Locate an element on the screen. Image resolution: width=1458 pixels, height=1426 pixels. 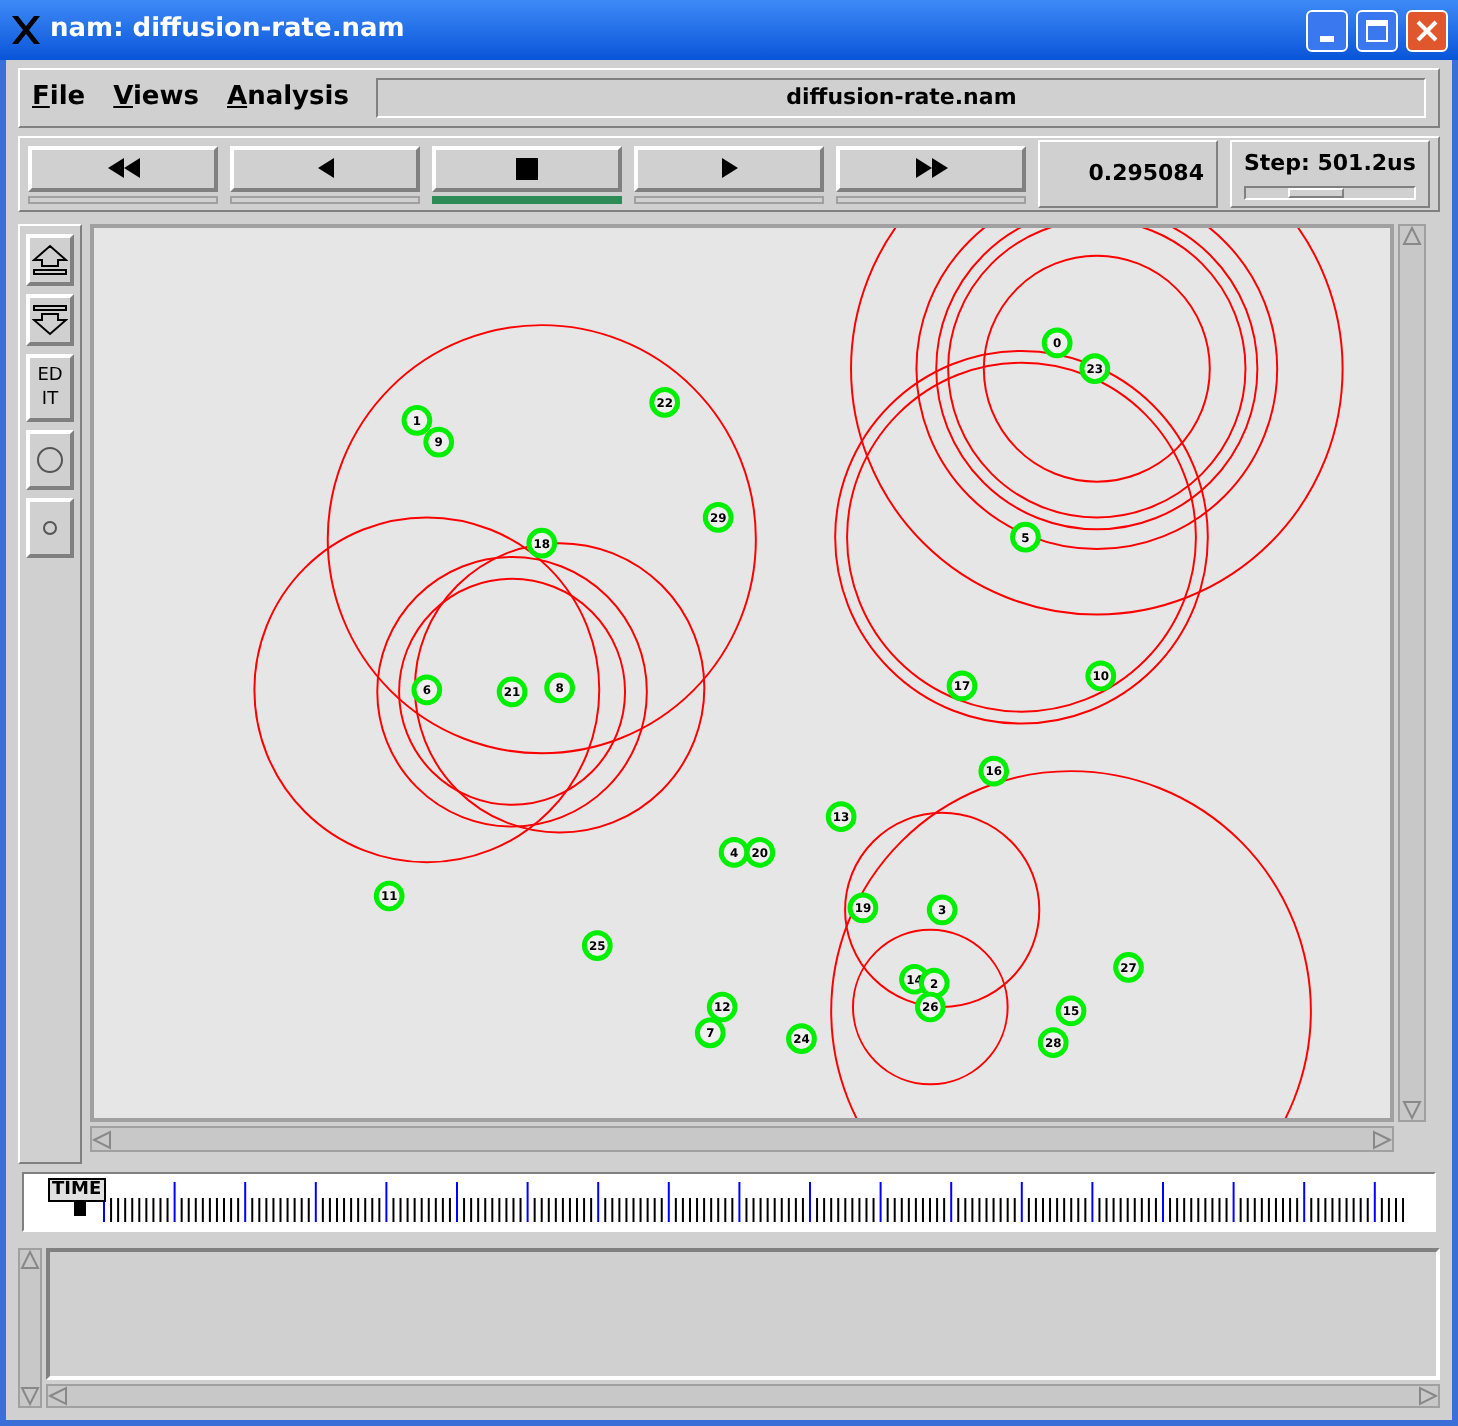
menu-item: Analysis is located at coordinates (288, 98).